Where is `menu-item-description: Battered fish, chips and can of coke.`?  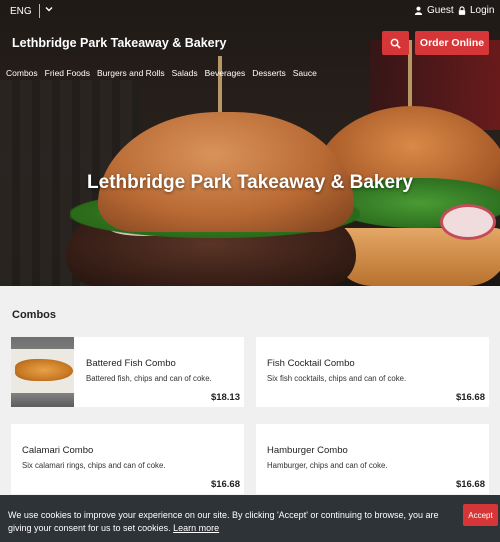
menu-item-description: Battered fish, chips and can of coke. is located at coordinates (149, 378).